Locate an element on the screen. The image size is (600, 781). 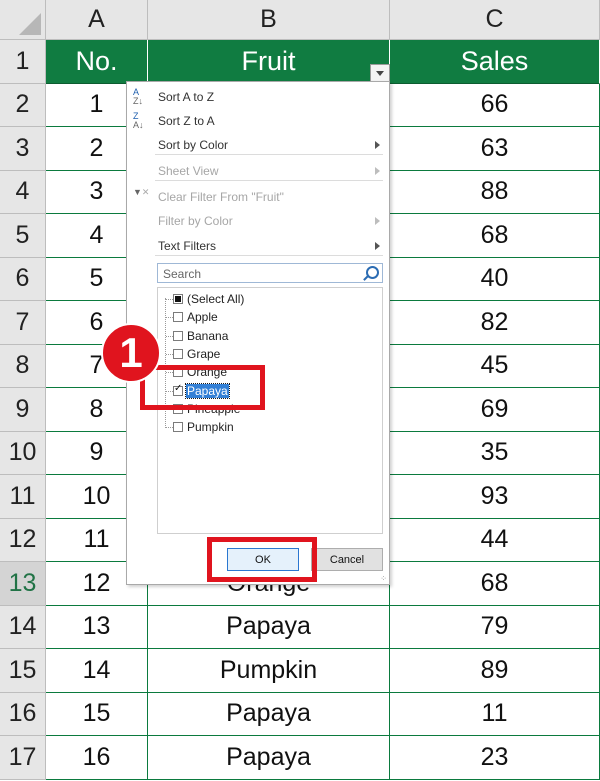
cell-sales: 23 is located at coordinates (495, 758).